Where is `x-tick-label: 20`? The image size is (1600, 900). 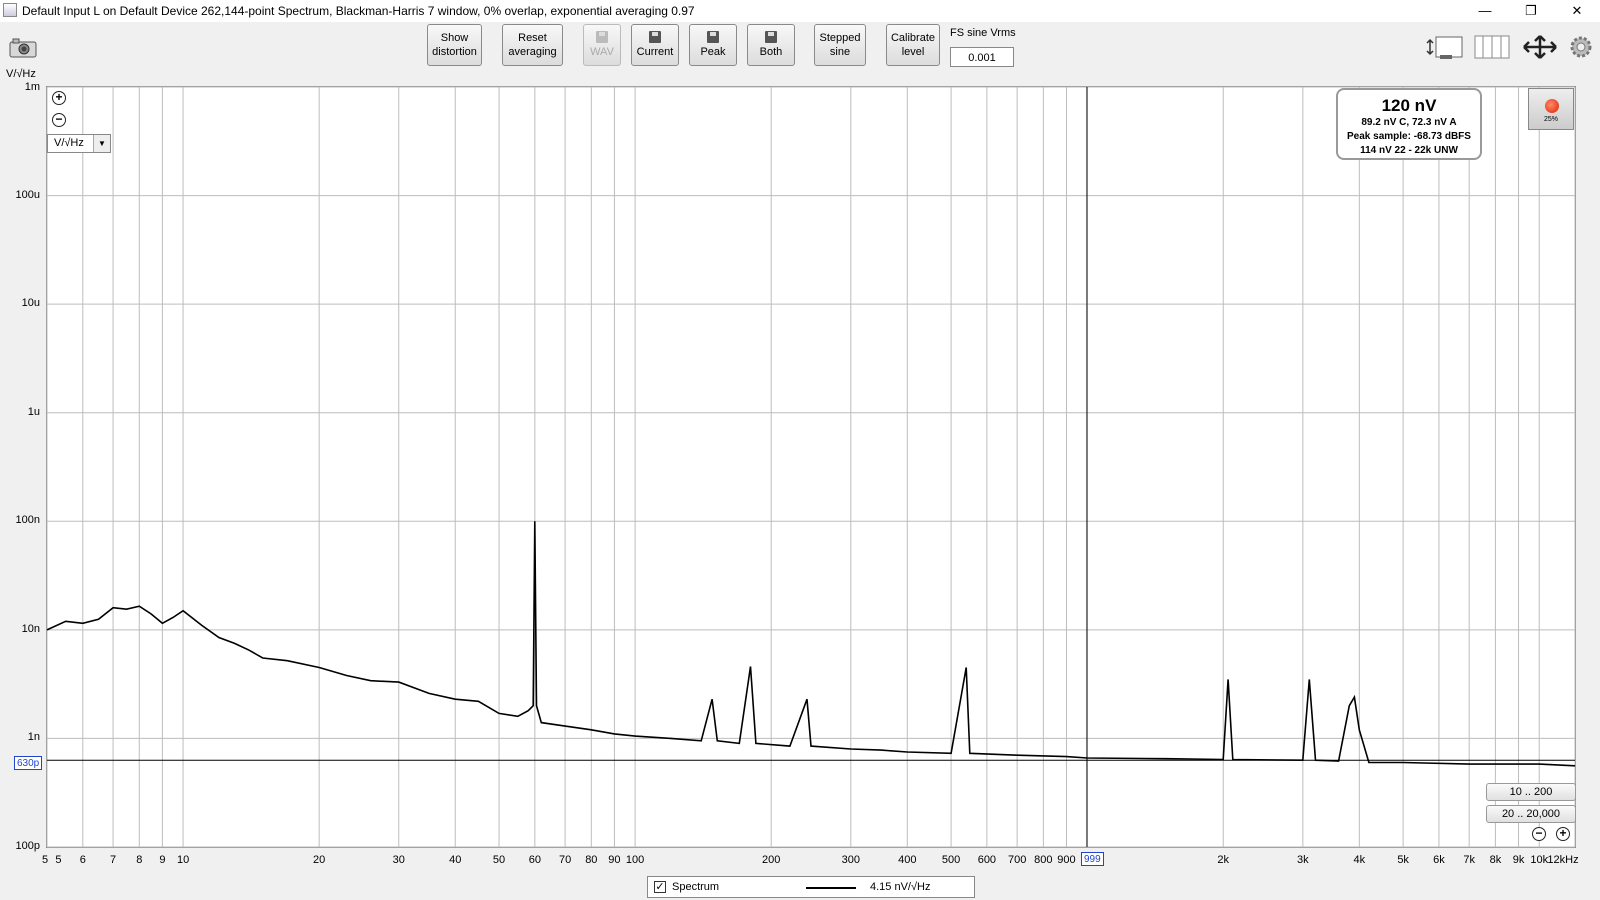 x-tick-label: 20 is located at coordinates (319, 860).